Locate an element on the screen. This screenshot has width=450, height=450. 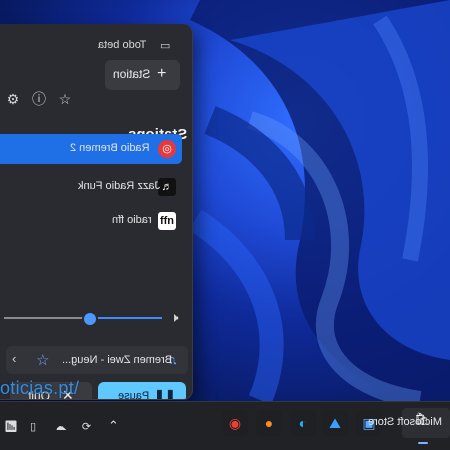
edge-icon: ◐ is located at coordinates (303, 423).